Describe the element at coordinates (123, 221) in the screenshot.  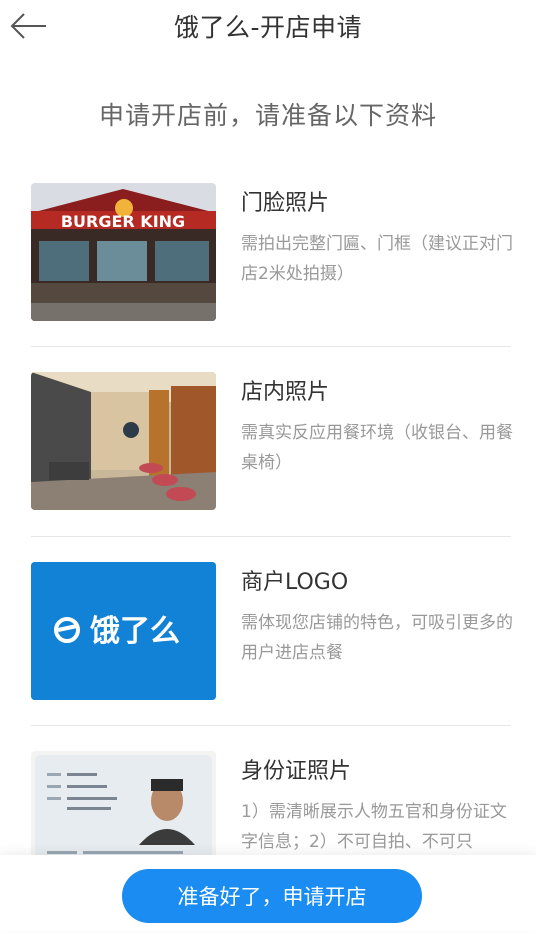
I see `storefront-sign-text: BURGER KING` at that location.